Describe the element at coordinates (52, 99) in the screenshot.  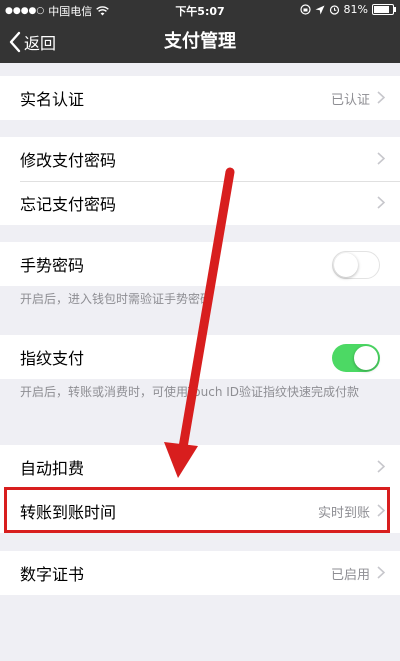
I see `row-label: 实名认证` at that location.